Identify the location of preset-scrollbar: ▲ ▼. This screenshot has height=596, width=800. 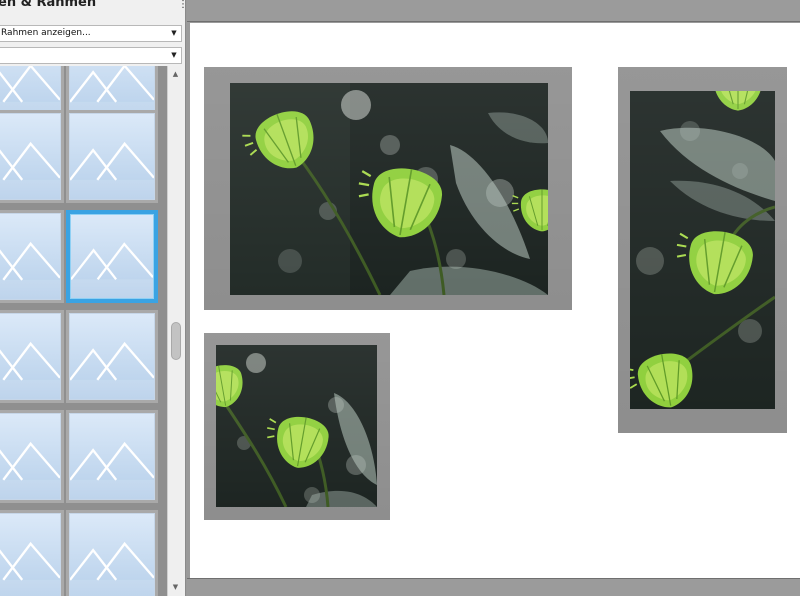
(174, 331).